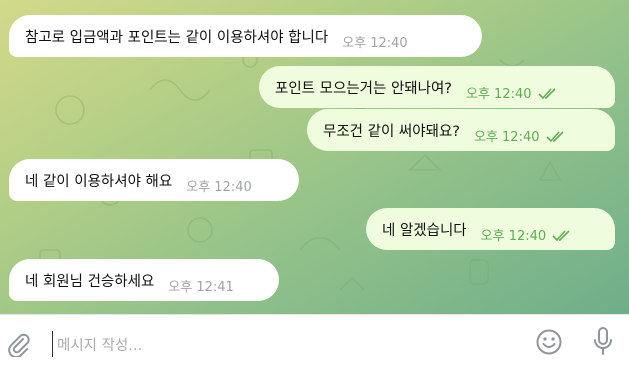  I want to click on message-text: 네 회원님 건승하세요, so click(90, 281).